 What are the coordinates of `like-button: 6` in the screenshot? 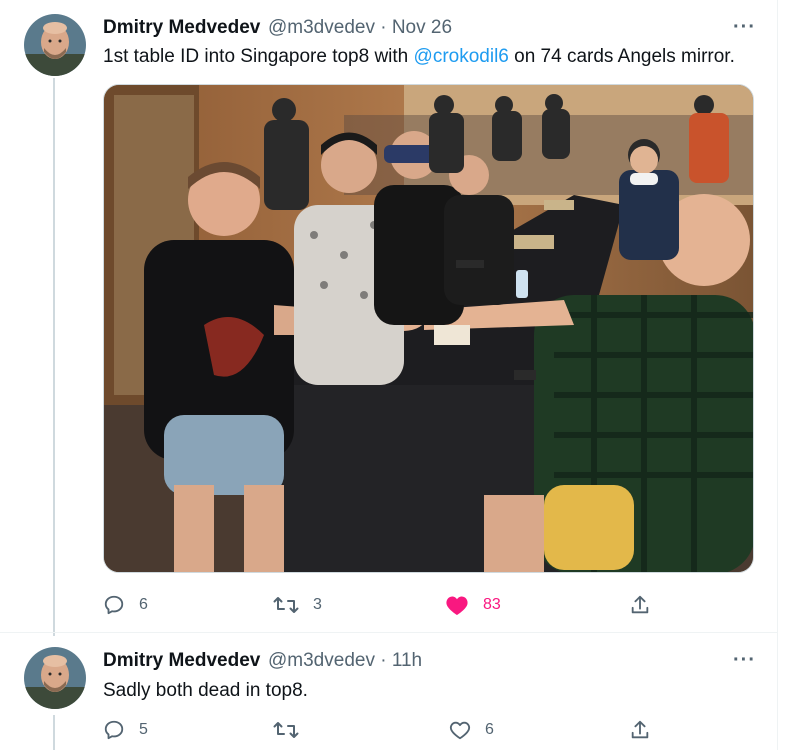 It's located at (471, 730).